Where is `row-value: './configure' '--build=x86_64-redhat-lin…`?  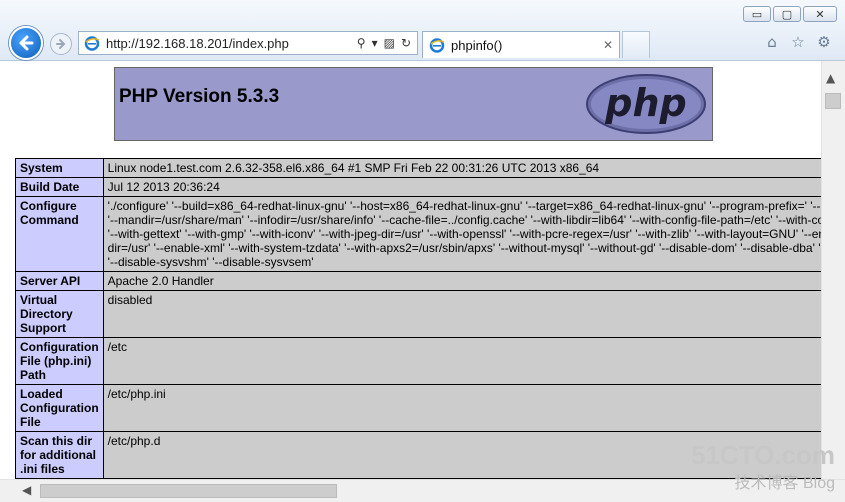 row-value: './configure' '--build=x86_64-redhat-lin… is located at coordinates (461, 234).